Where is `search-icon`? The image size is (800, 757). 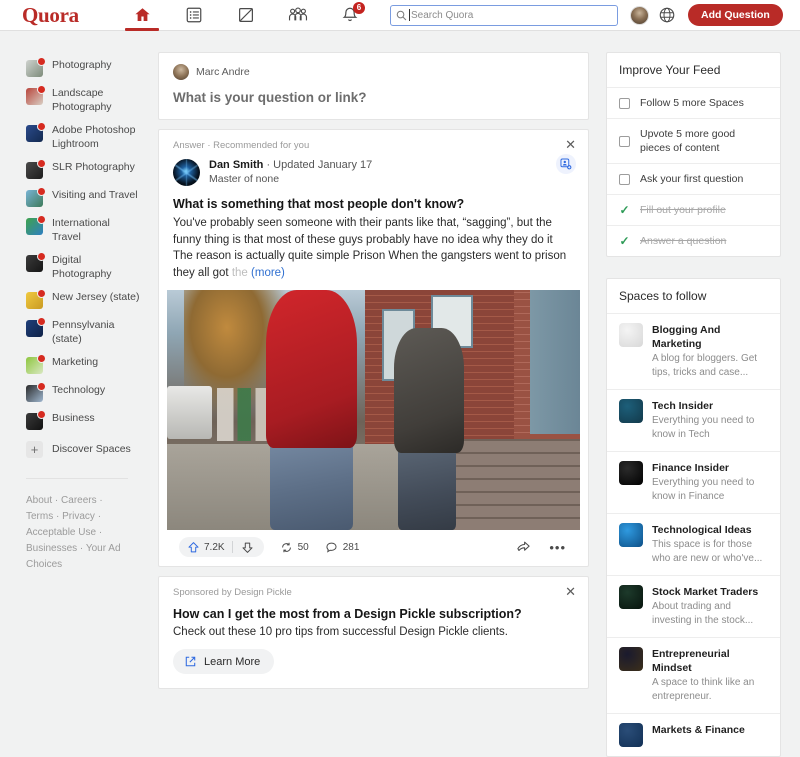 search-icon is located at coordinates (401, 15).